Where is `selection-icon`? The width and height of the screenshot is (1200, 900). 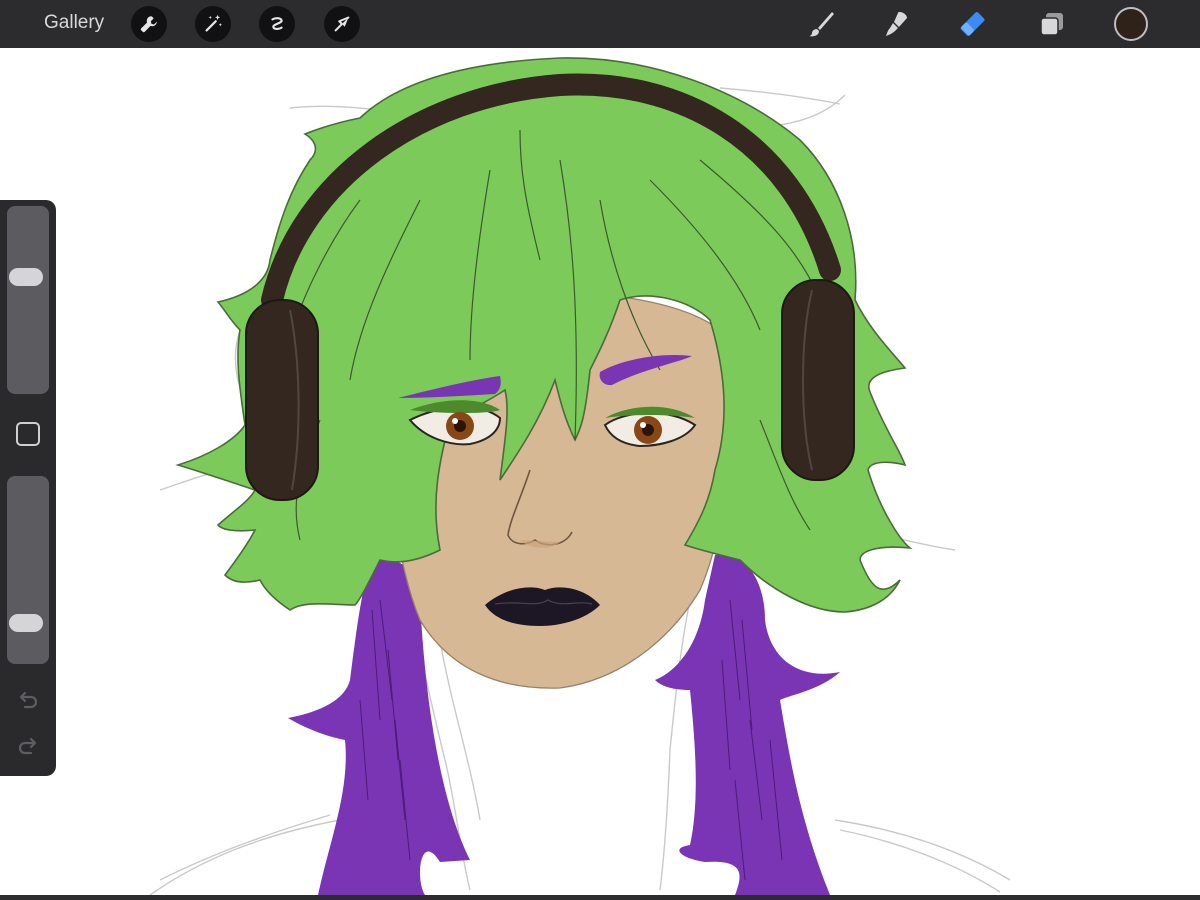
selection-icon is located at coordinates (277, 23).